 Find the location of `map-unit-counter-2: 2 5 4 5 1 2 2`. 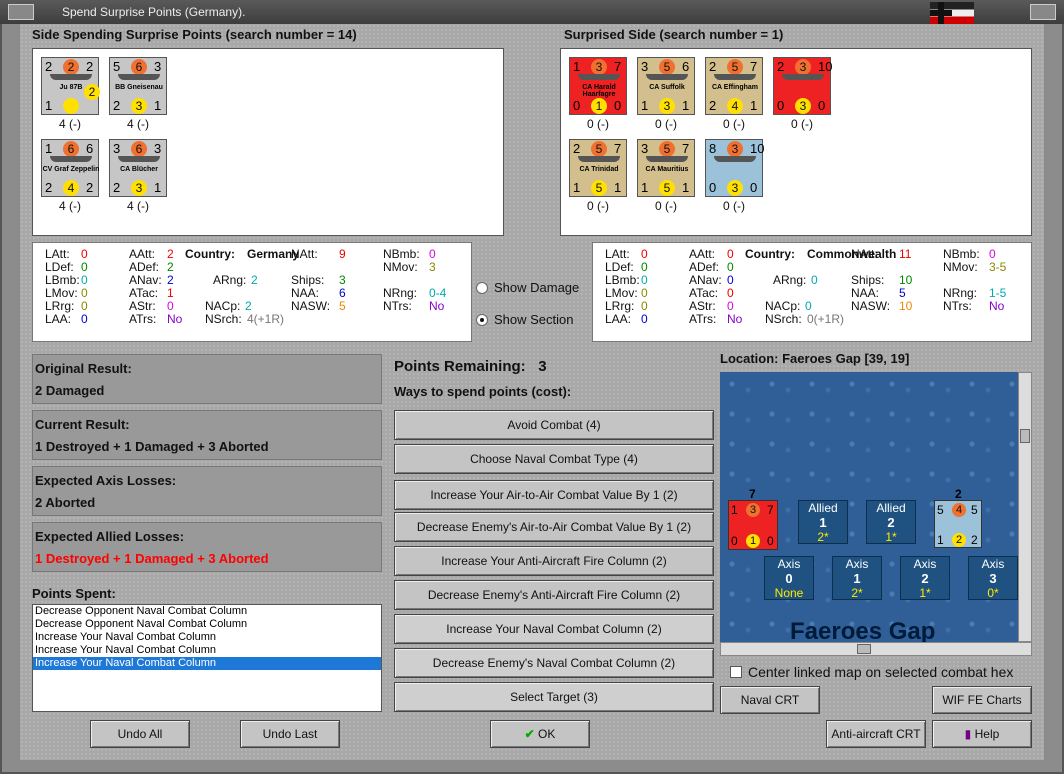

map-unit-counter-2: 2 5 4 5 1 2 2 is located at coordinates (958, 517).